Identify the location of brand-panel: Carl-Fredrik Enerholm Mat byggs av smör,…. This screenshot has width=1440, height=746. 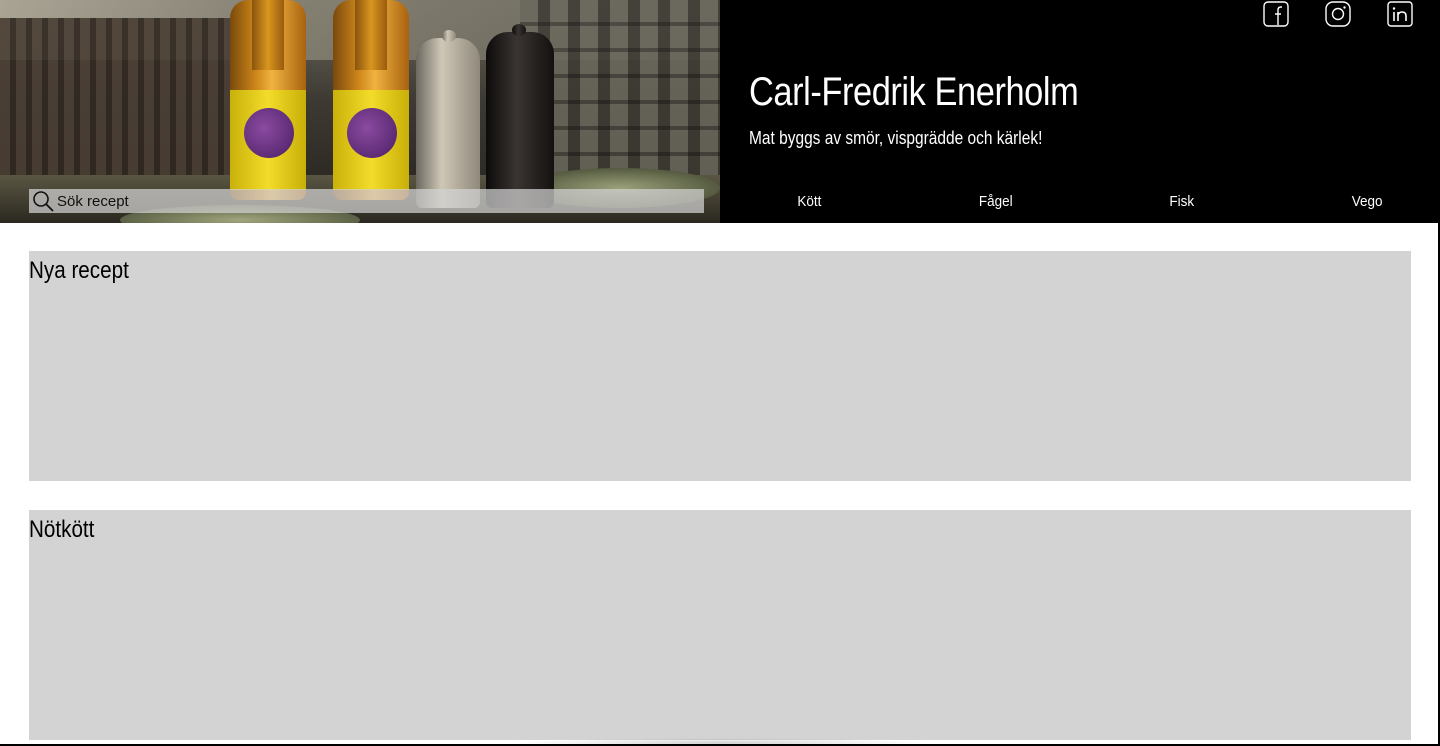
(1080, 111).